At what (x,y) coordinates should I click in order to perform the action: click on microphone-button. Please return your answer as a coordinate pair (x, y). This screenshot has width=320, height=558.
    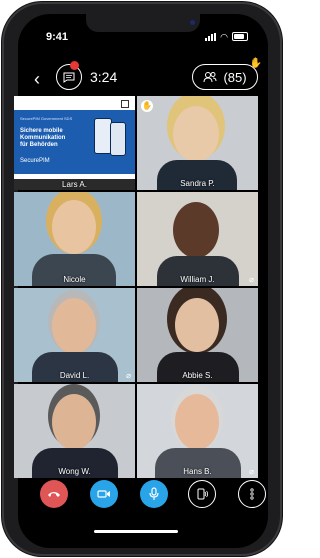
    Looking at the image, I should click on (154, 494).